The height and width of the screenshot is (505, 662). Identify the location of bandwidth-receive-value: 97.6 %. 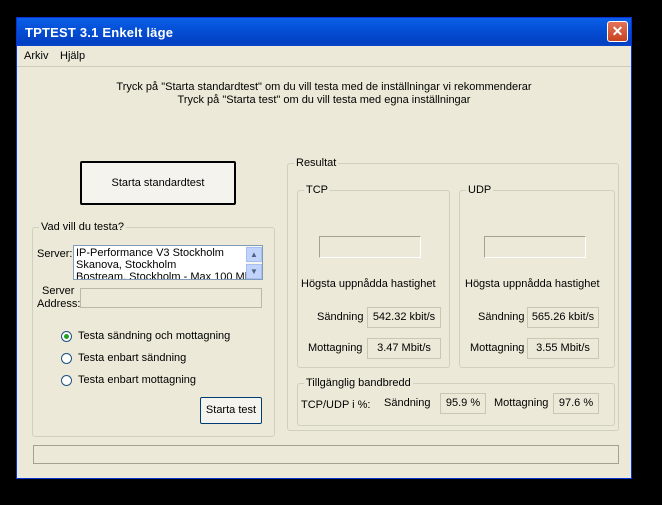
(576, 403).